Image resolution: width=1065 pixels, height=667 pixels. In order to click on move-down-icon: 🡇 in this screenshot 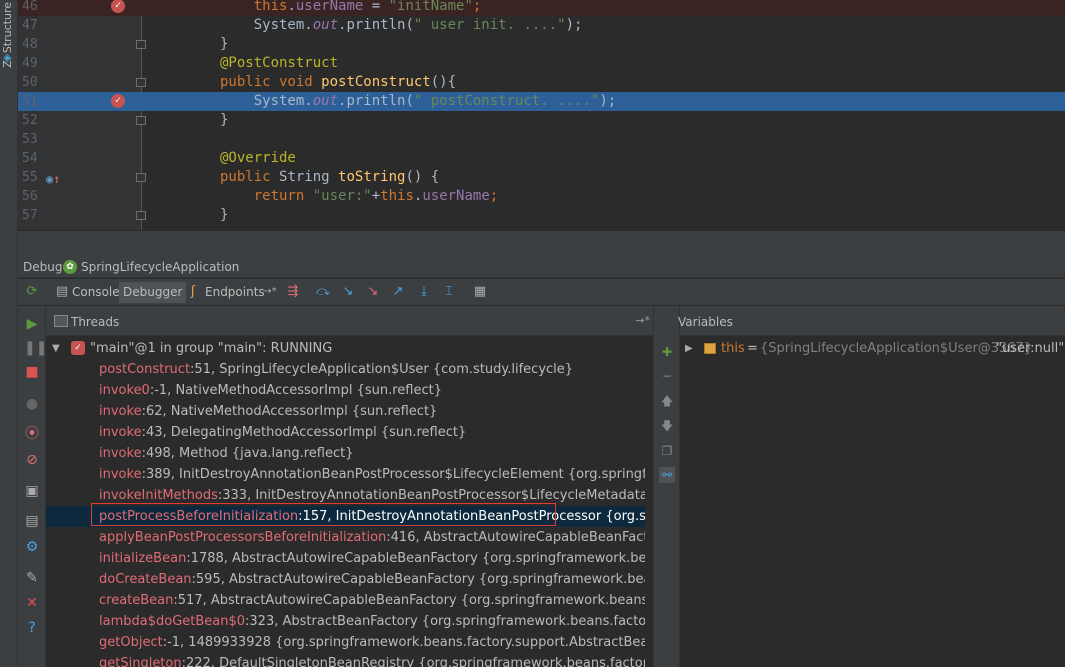, I will do `click(667, 426)`.